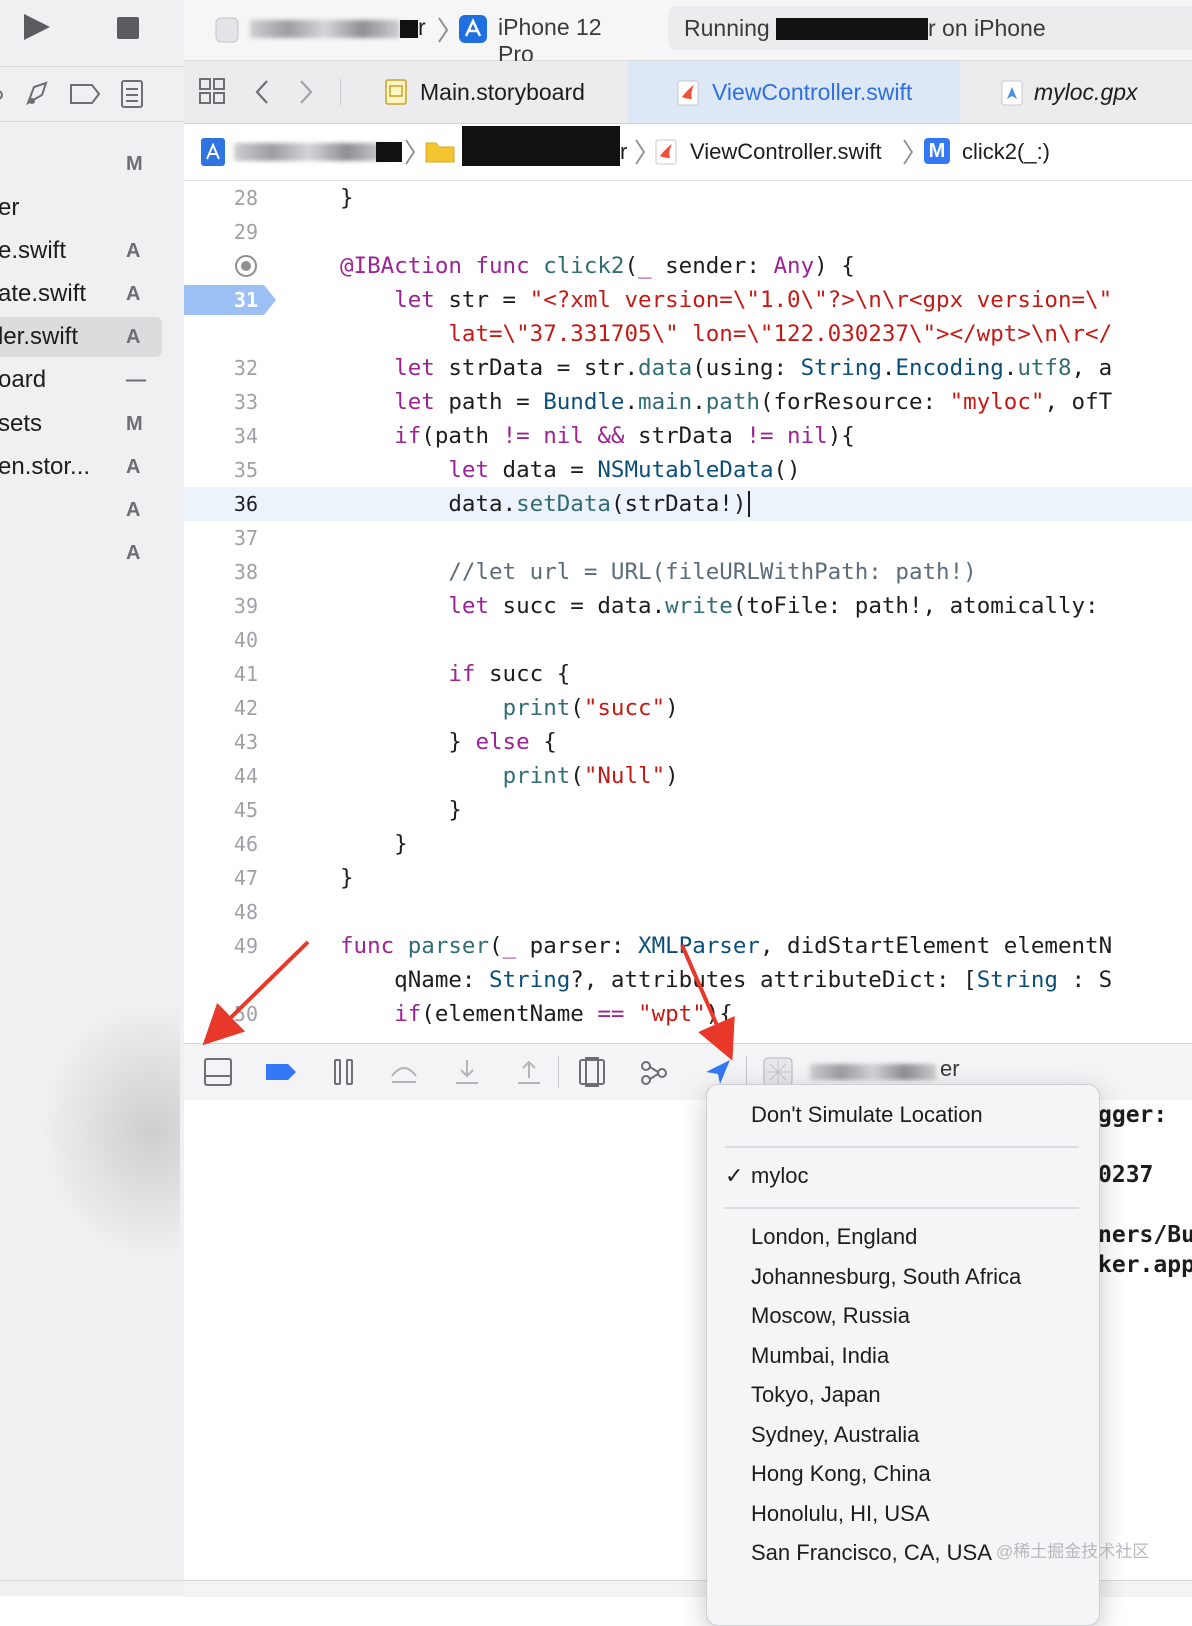 The width and height of the screenshot is (1192, 1626). Describe the element at coordinates (92, 251) in the screenshot. I see `file-row: e.swift A` at that location.